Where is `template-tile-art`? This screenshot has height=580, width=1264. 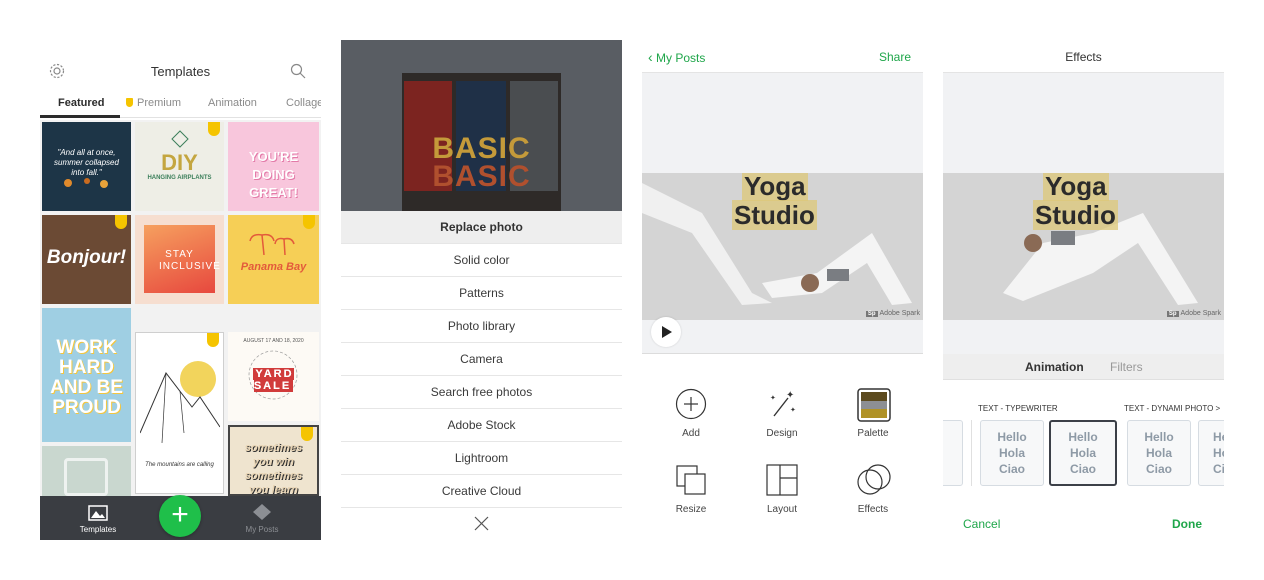
template-tile-art is located at coordinates (86, 477).